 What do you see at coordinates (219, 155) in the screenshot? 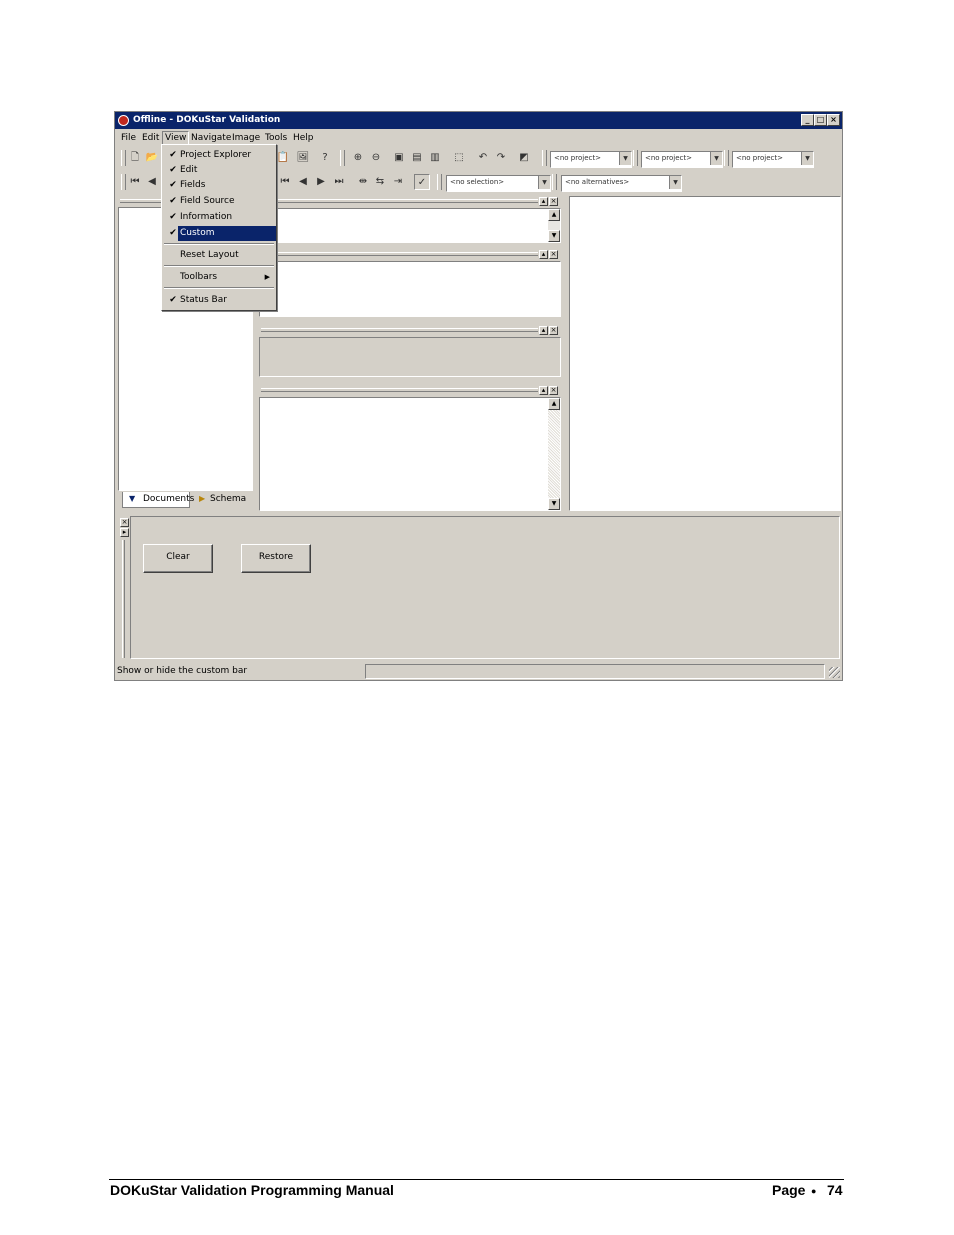
I see `menu-item-project-explorer: ✔ Project Explorer` at bounding box center [219, 155].